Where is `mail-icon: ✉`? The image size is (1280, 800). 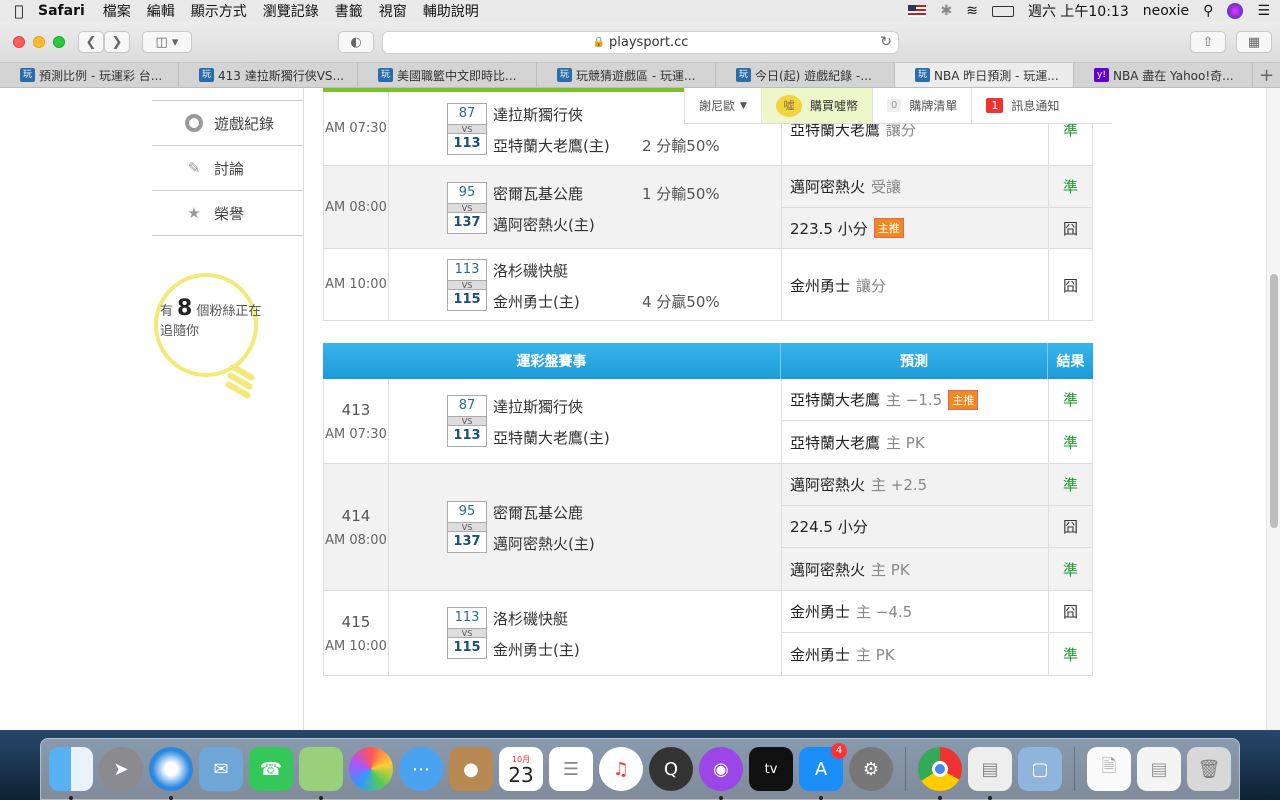 mail-icon: ✉ is located at coordinates (221, 769).